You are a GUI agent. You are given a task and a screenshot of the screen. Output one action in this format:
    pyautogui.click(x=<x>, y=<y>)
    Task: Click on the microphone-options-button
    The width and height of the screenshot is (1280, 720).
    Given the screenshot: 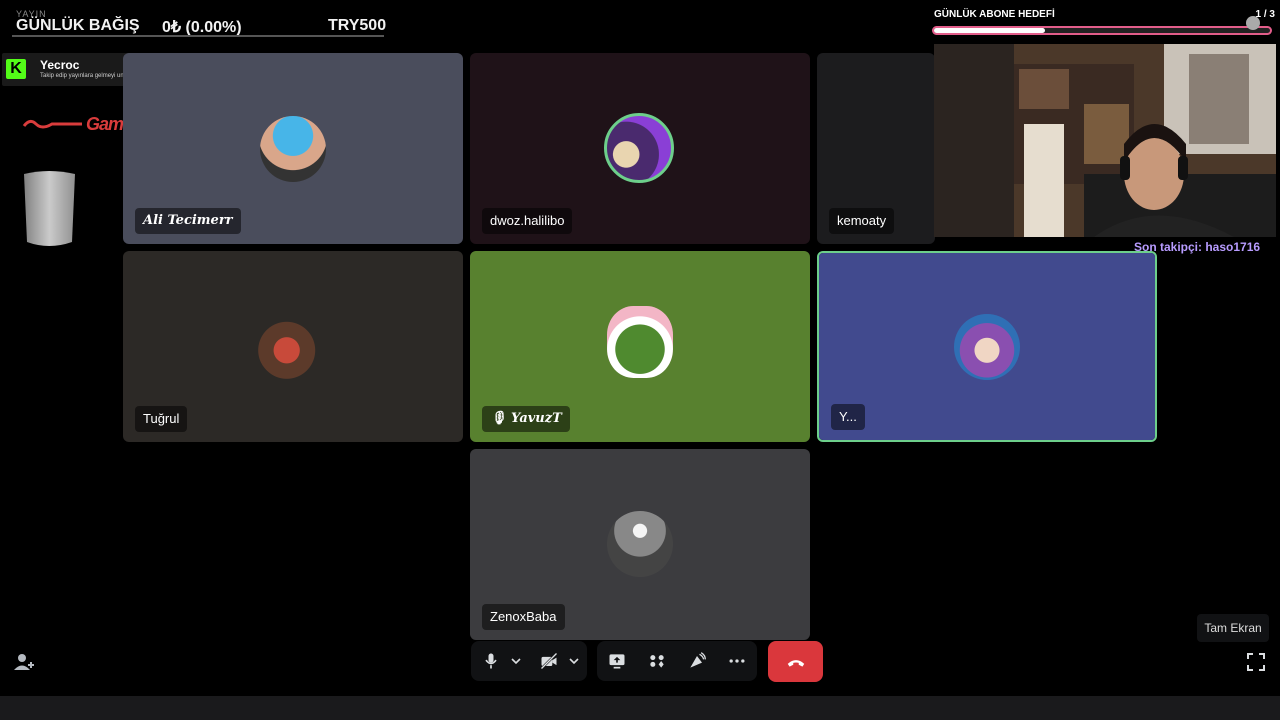 What is the action you would take?
    pyautogui.click(x=516, y=661)
    